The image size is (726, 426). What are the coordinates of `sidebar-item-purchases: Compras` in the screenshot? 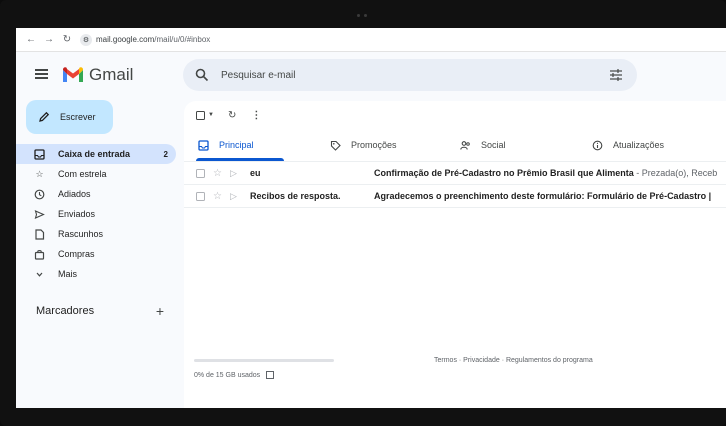 It's located at (96, 254).